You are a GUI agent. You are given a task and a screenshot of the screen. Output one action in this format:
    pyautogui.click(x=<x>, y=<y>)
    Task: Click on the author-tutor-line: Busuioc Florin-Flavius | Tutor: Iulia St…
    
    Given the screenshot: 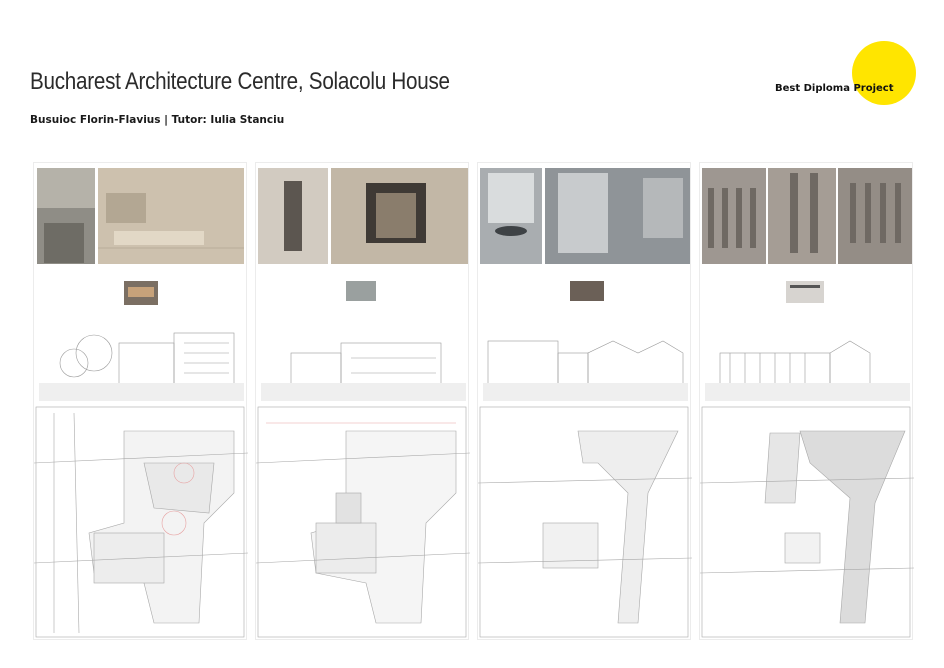 What is the action you would take?
    pyautogui.click(x=157, y=120)
    